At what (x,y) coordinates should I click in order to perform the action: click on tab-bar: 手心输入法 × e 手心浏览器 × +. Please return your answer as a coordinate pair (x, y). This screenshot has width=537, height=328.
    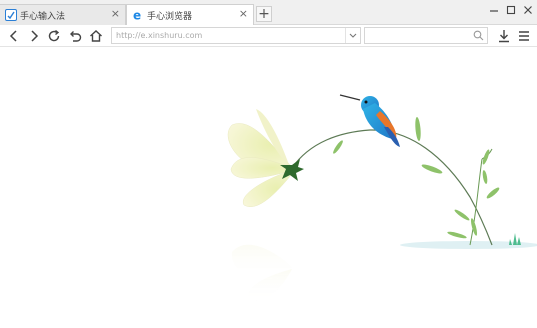
    Looking at the image, I should click on (268, 13).